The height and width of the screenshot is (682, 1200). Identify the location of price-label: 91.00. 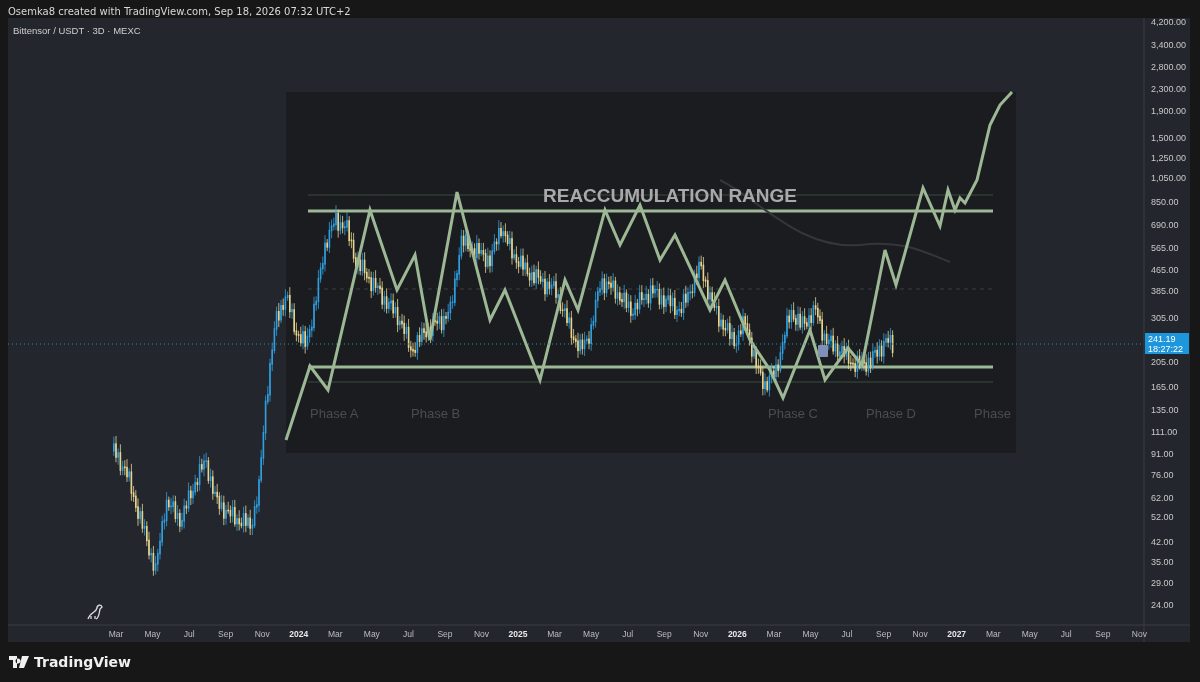
(1162, 454).